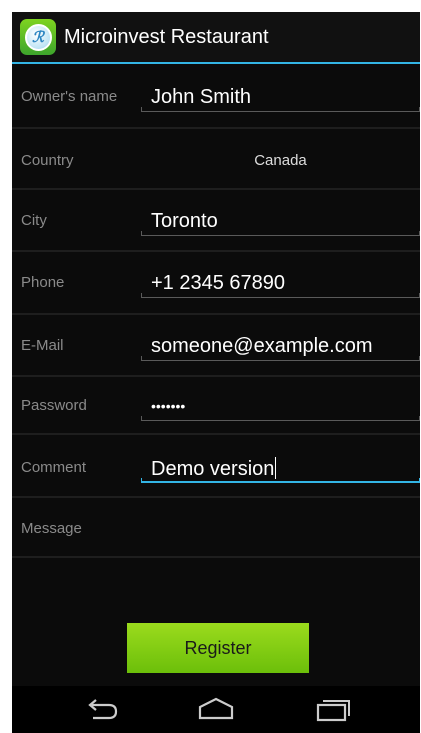  Describe the element at coordinates (54, 405) in the screenshot. I see `password-label: Password` at that location.